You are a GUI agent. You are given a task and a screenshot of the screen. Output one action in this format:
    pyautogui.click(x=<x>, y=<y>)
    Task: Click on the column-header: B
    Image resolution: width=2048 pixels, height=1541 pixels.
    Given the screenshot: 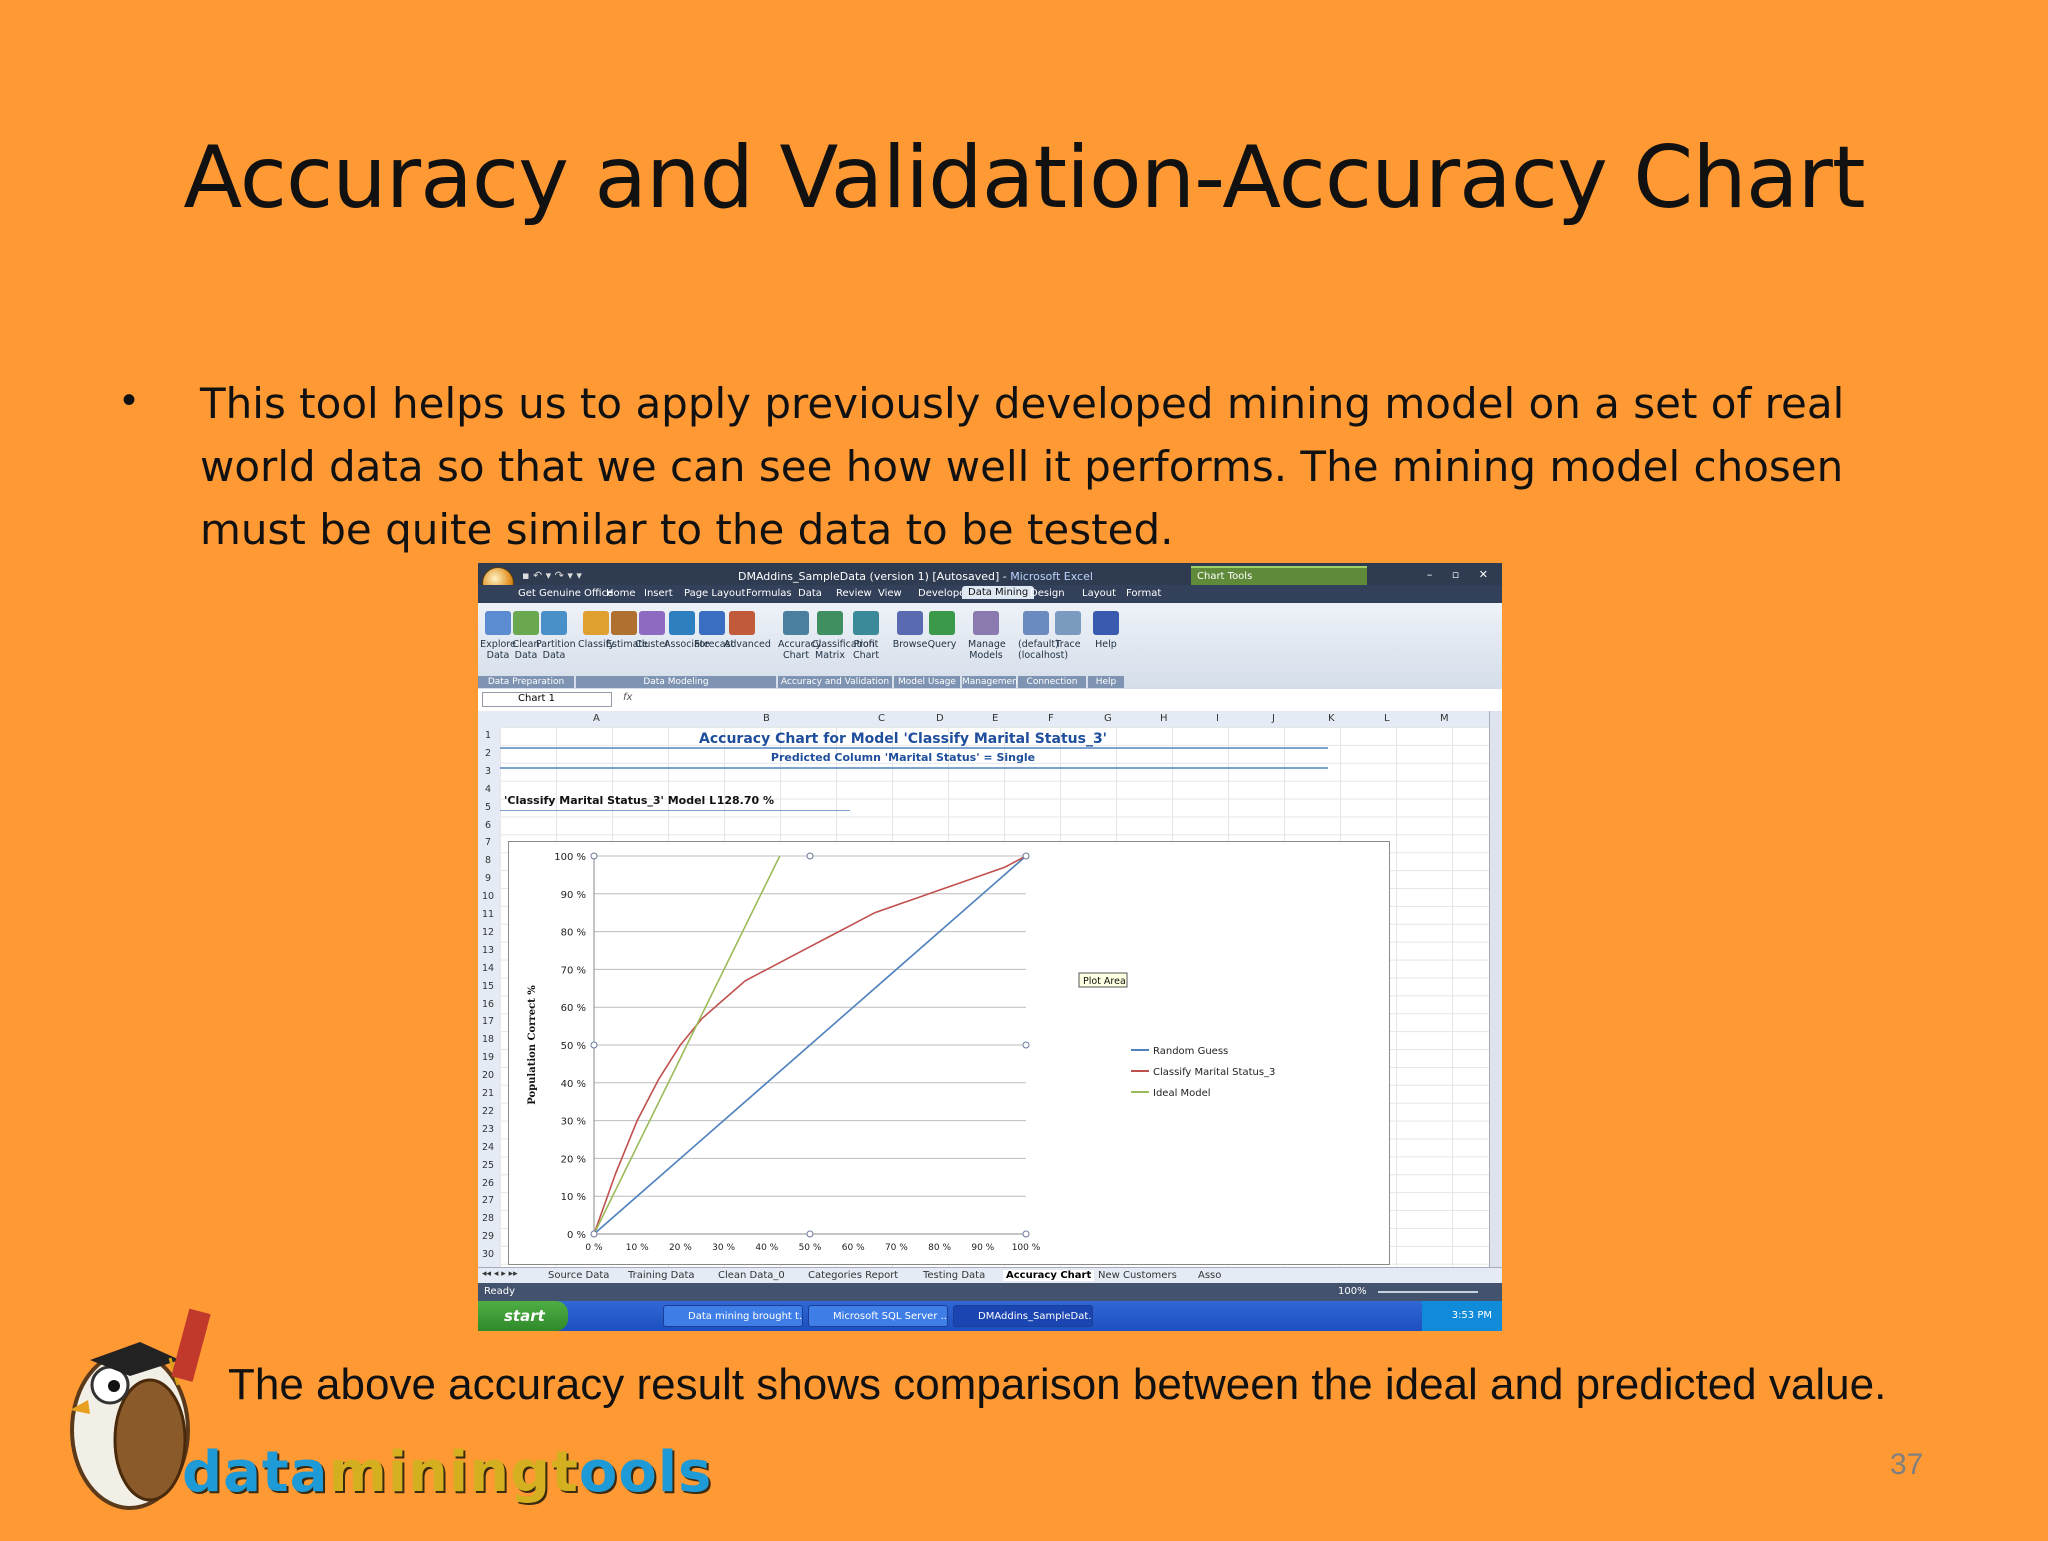 What is the action you would take?
    pyautogui.click(x=766, y=718)
    